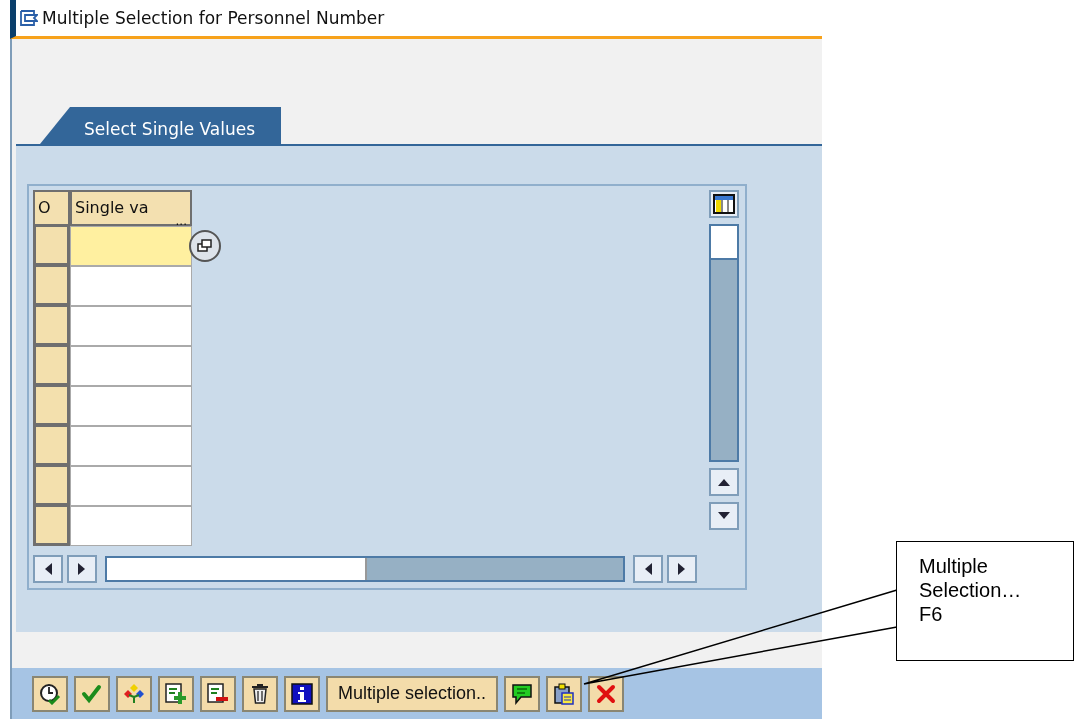 This screenshot has height=719, width=1076. I want to click on history-icon, so click(50, 693).